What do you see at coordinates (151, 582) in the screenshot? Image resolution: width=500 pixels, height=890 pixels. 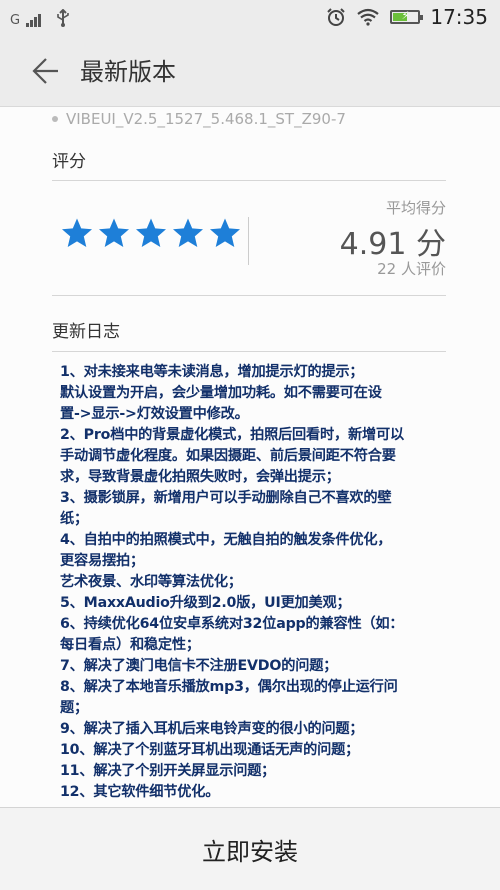 I see `changelog-line: 艺术夜景、水印等算法优化；` at bounding box center [151, 582].